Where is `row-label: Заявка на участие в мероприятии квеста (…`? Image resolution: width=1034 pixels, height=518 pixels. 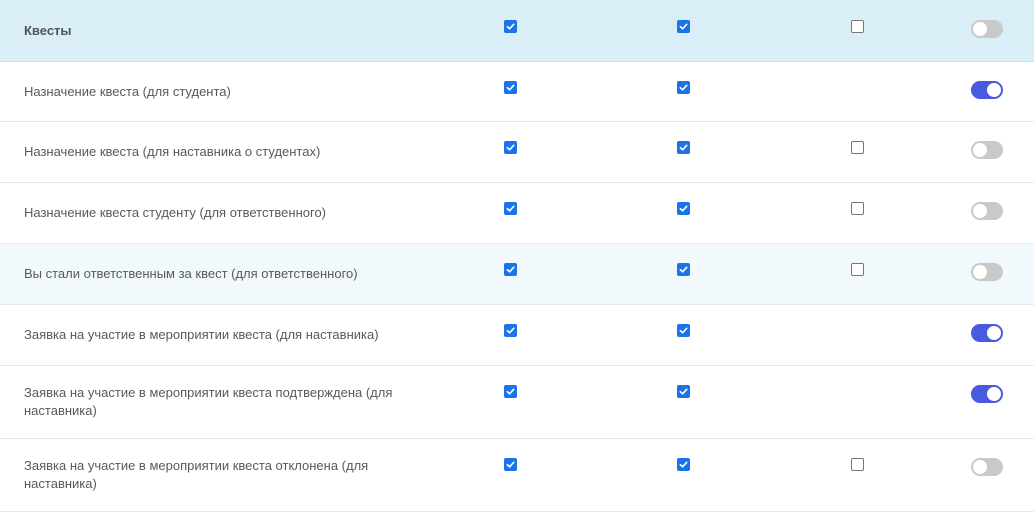
row-label: Заявка на участие в мероприятии квеста (… is located at coordinates (201, 334).